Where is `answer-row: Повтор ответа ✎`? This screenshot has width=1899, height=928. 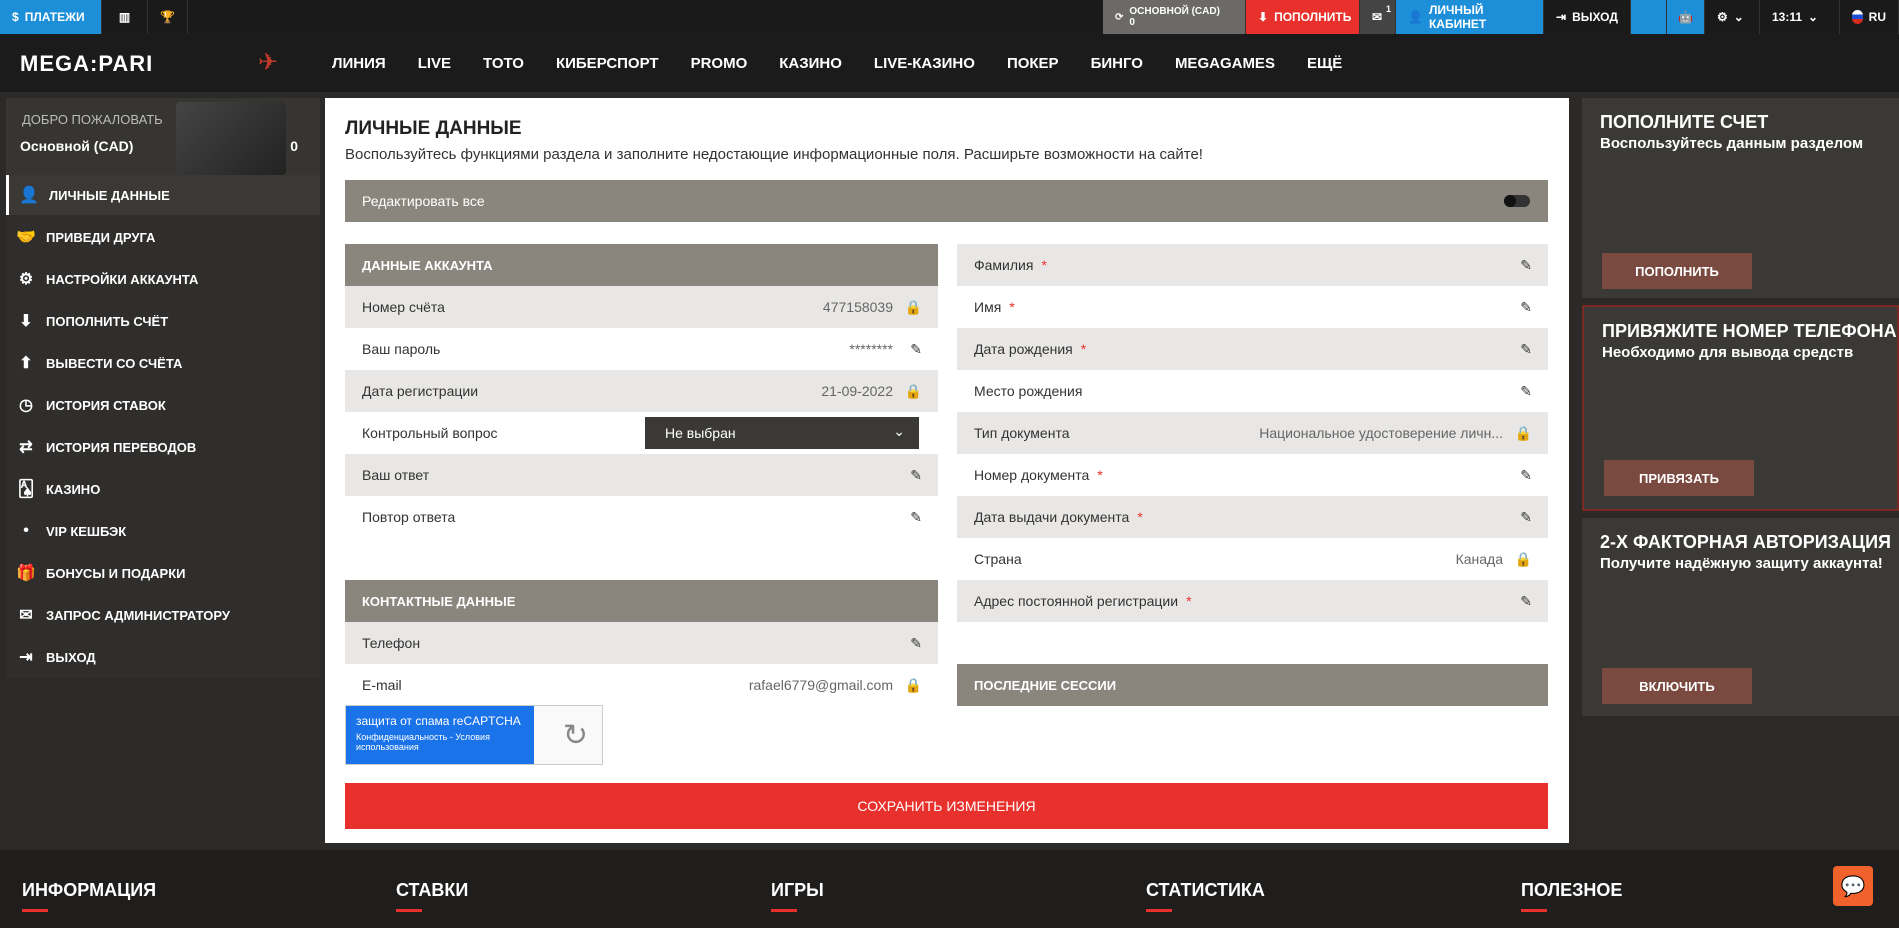
answer-row: Повтор ответа ✎ is located at coordinates (641, 517).